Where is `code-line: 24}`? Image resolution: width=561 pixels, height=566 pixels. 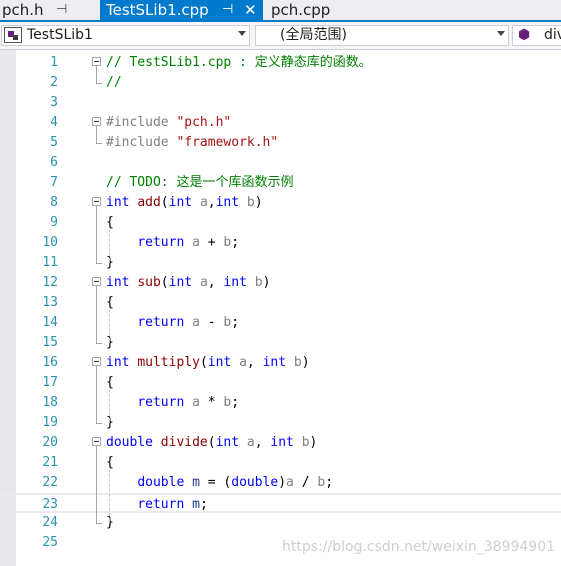
code-line: 24} is located at coordinates (280, 523).